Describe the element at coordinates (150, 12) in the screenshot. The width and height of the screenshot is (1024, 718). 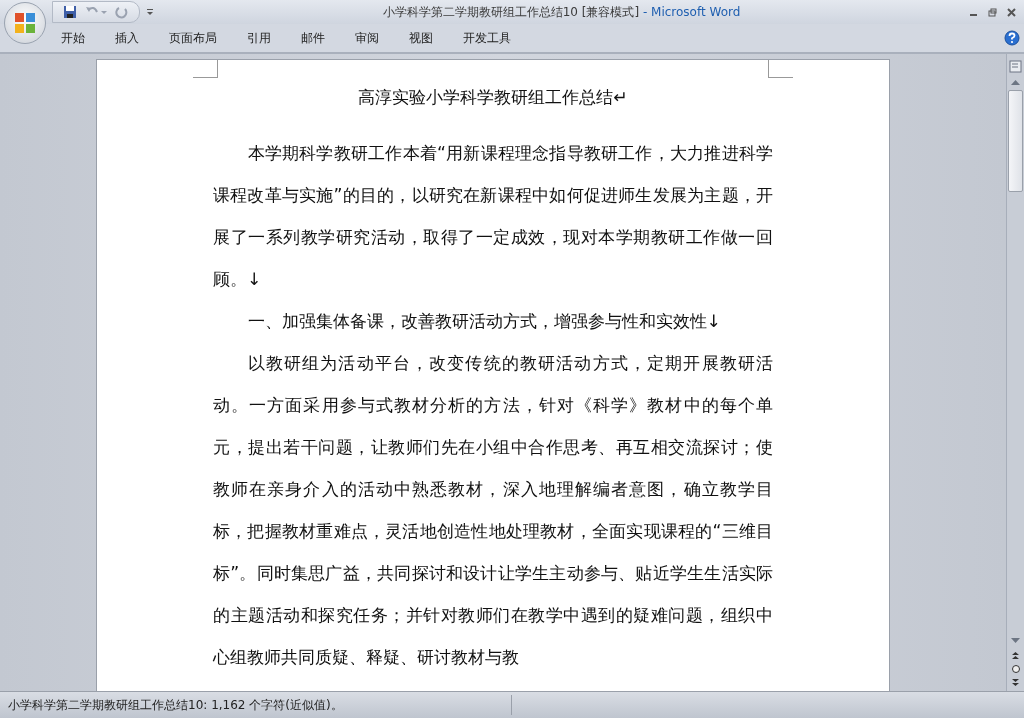
I see `customize-toolbar-icon` at that location.